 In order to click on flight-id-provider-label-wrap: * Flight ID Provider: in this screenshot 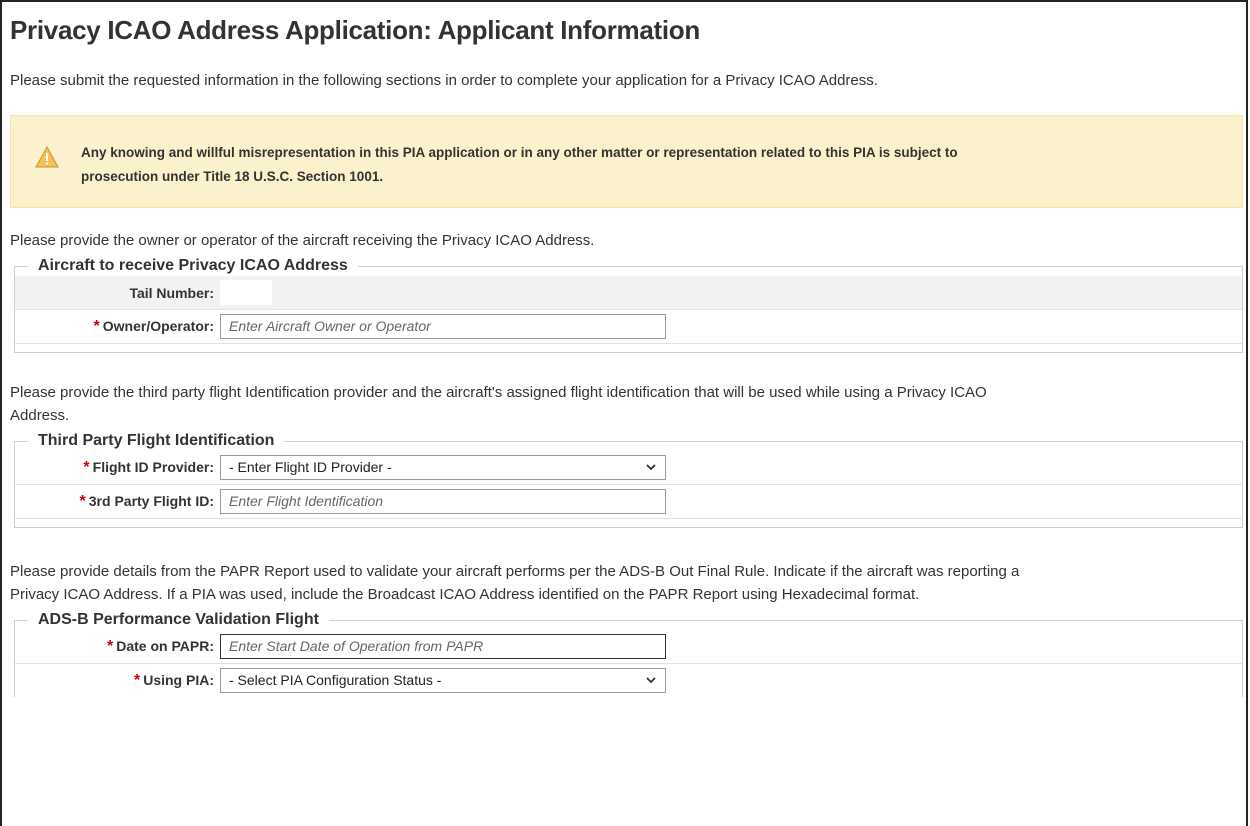, I will do `click(117, 468)`.